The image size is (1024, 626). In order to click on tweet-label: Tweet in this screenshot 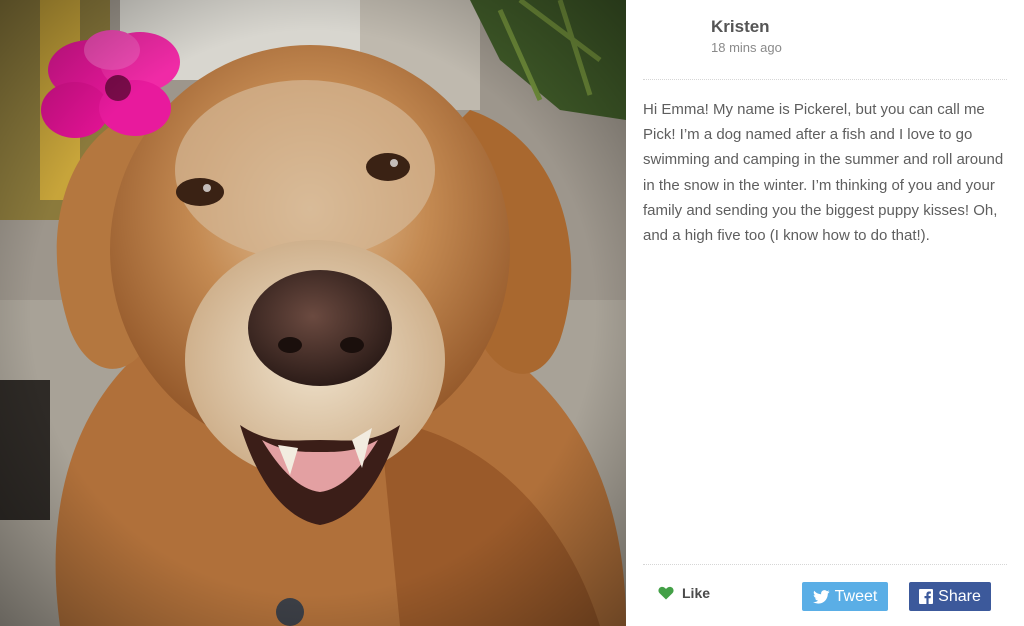, I will do `click(856, 596)`.